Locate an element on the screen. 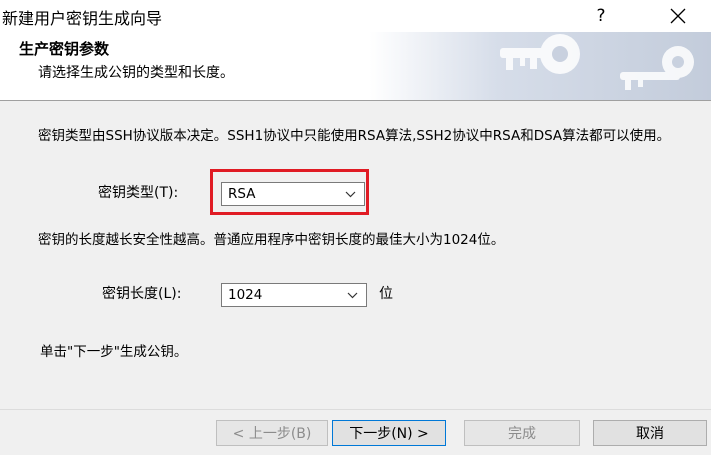 Image resolution: width=711 pixels, height=455 pixels. header-title: 生产密钥参数 is located at coordinates (64, 49).